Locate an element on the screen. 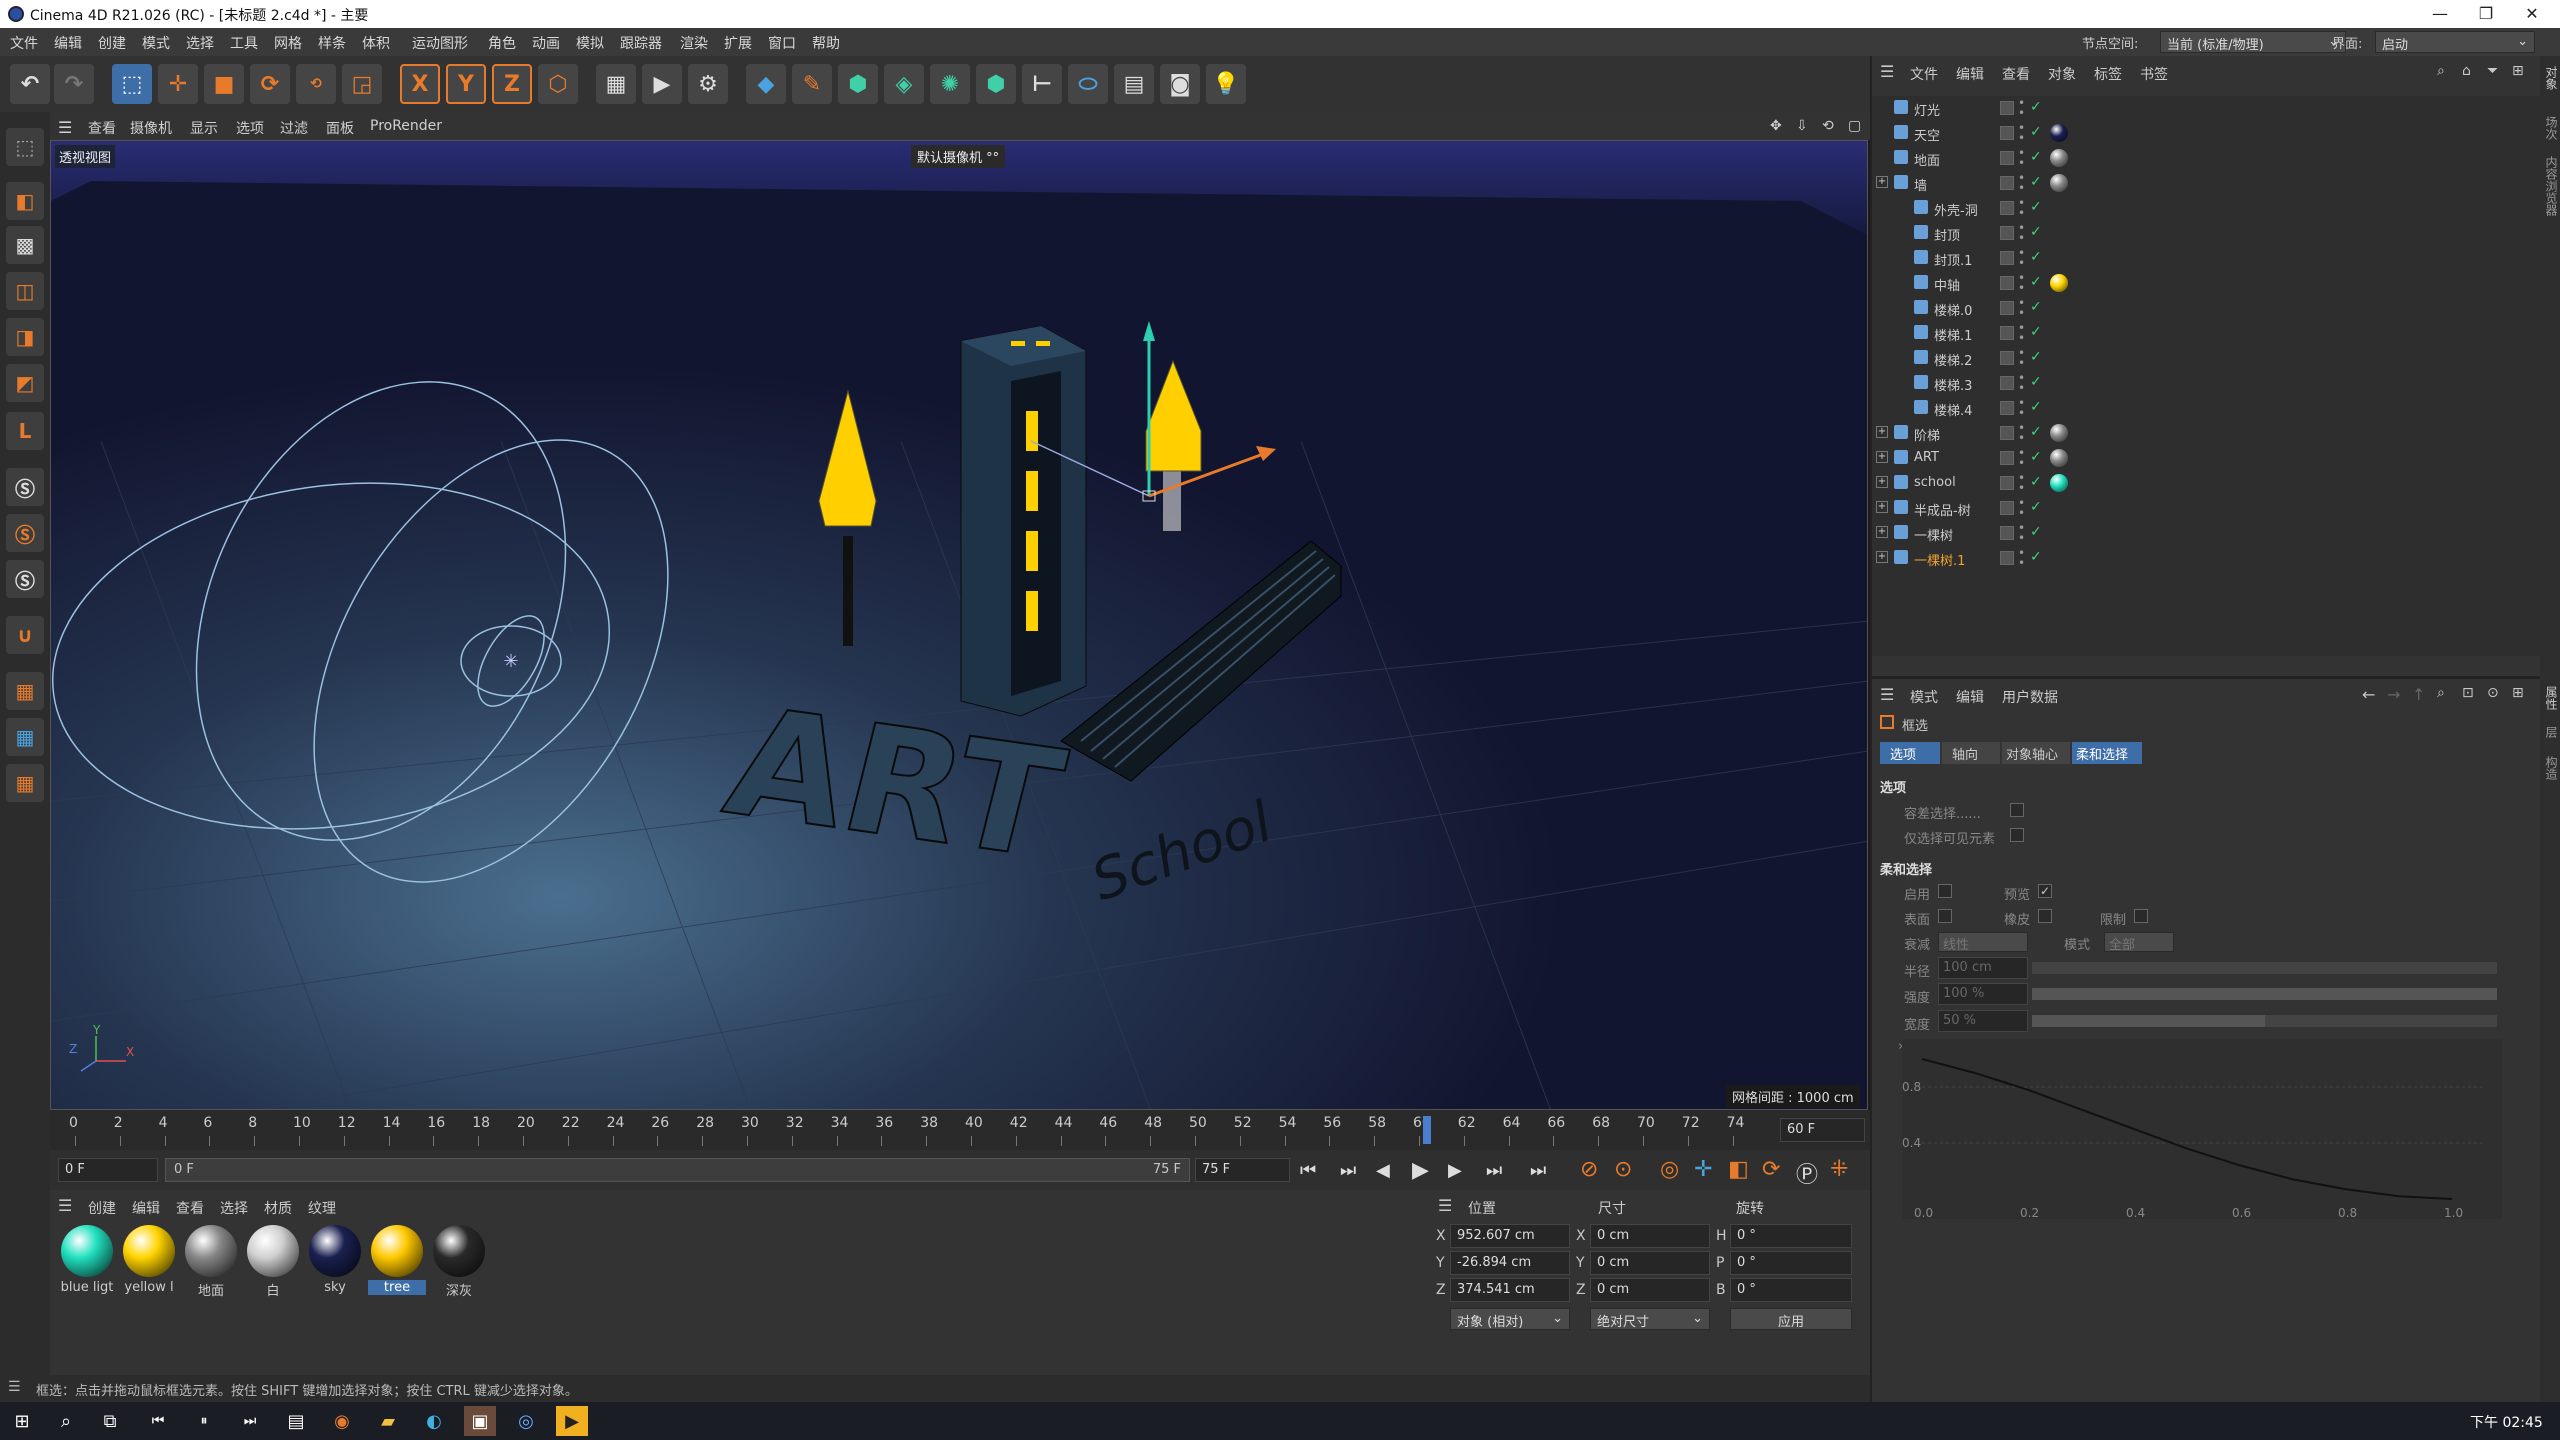 The image size is (2560, 1440). apply-button: 应用 is located at coordinates (1791, 1319).